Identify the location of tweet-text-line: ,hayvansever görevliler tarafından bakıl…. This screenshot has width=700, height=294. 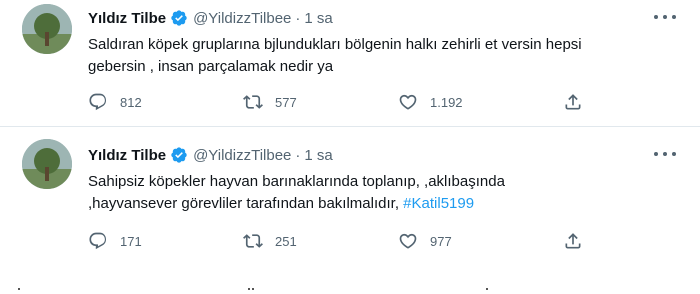
(388, 204).